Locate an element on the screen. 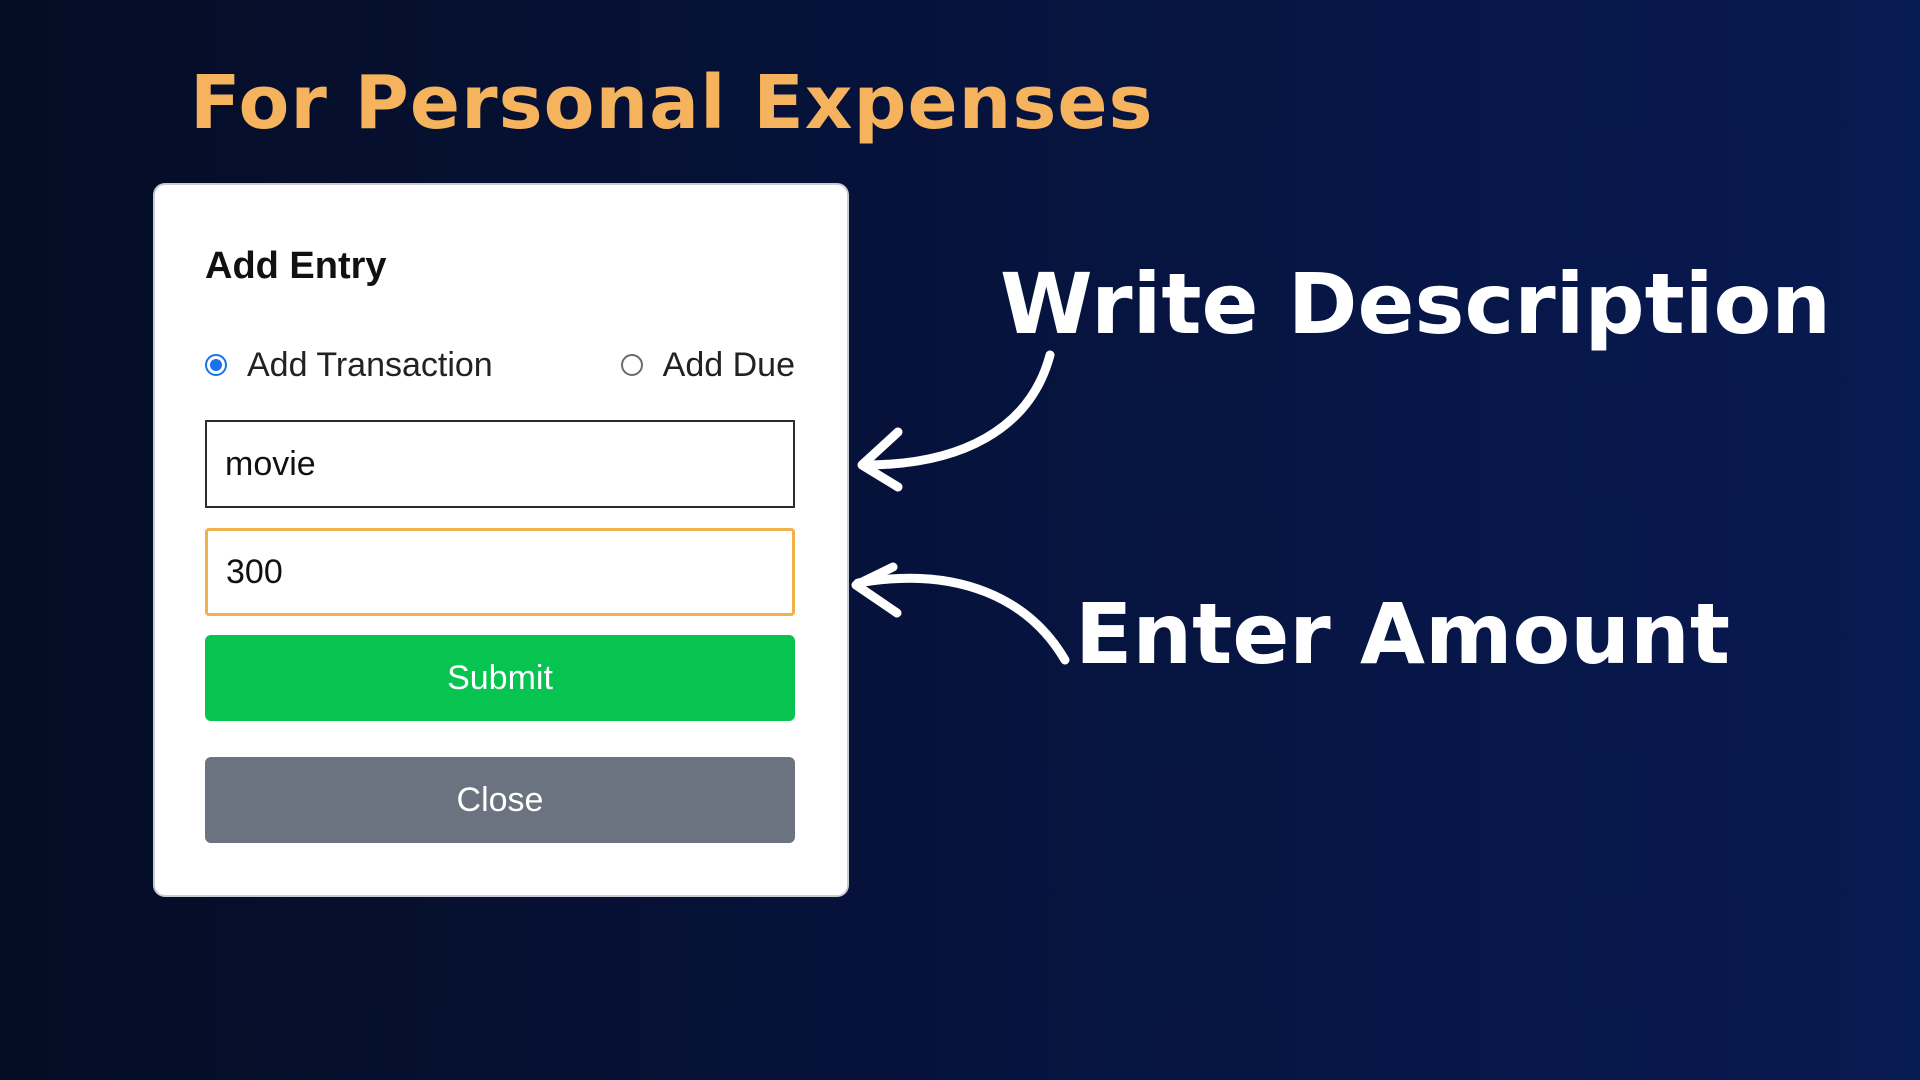 The image size is (1920, 1080). radio-add-due: Add Due is located at coordinates (707, 365).